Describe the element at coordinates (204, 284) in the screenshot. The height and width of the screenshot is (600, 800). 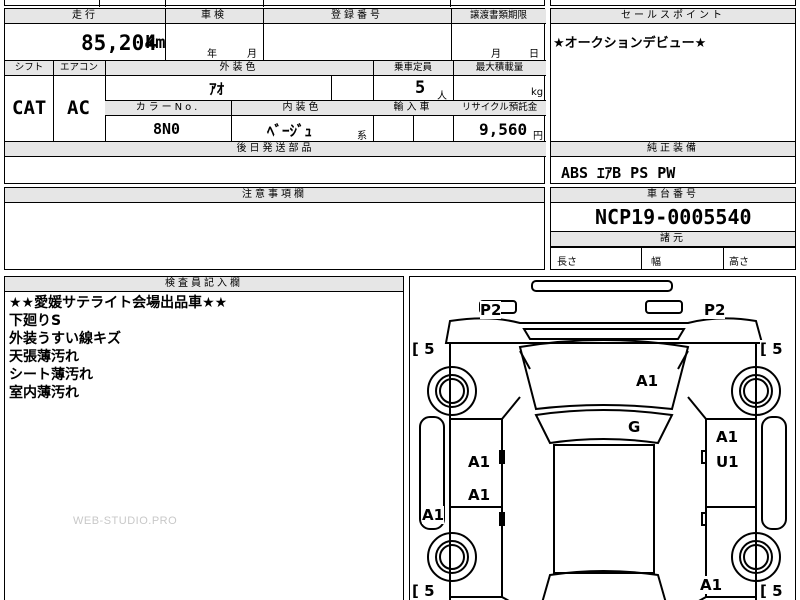
I see `inspector-header: 検査員記入欄` at that location.